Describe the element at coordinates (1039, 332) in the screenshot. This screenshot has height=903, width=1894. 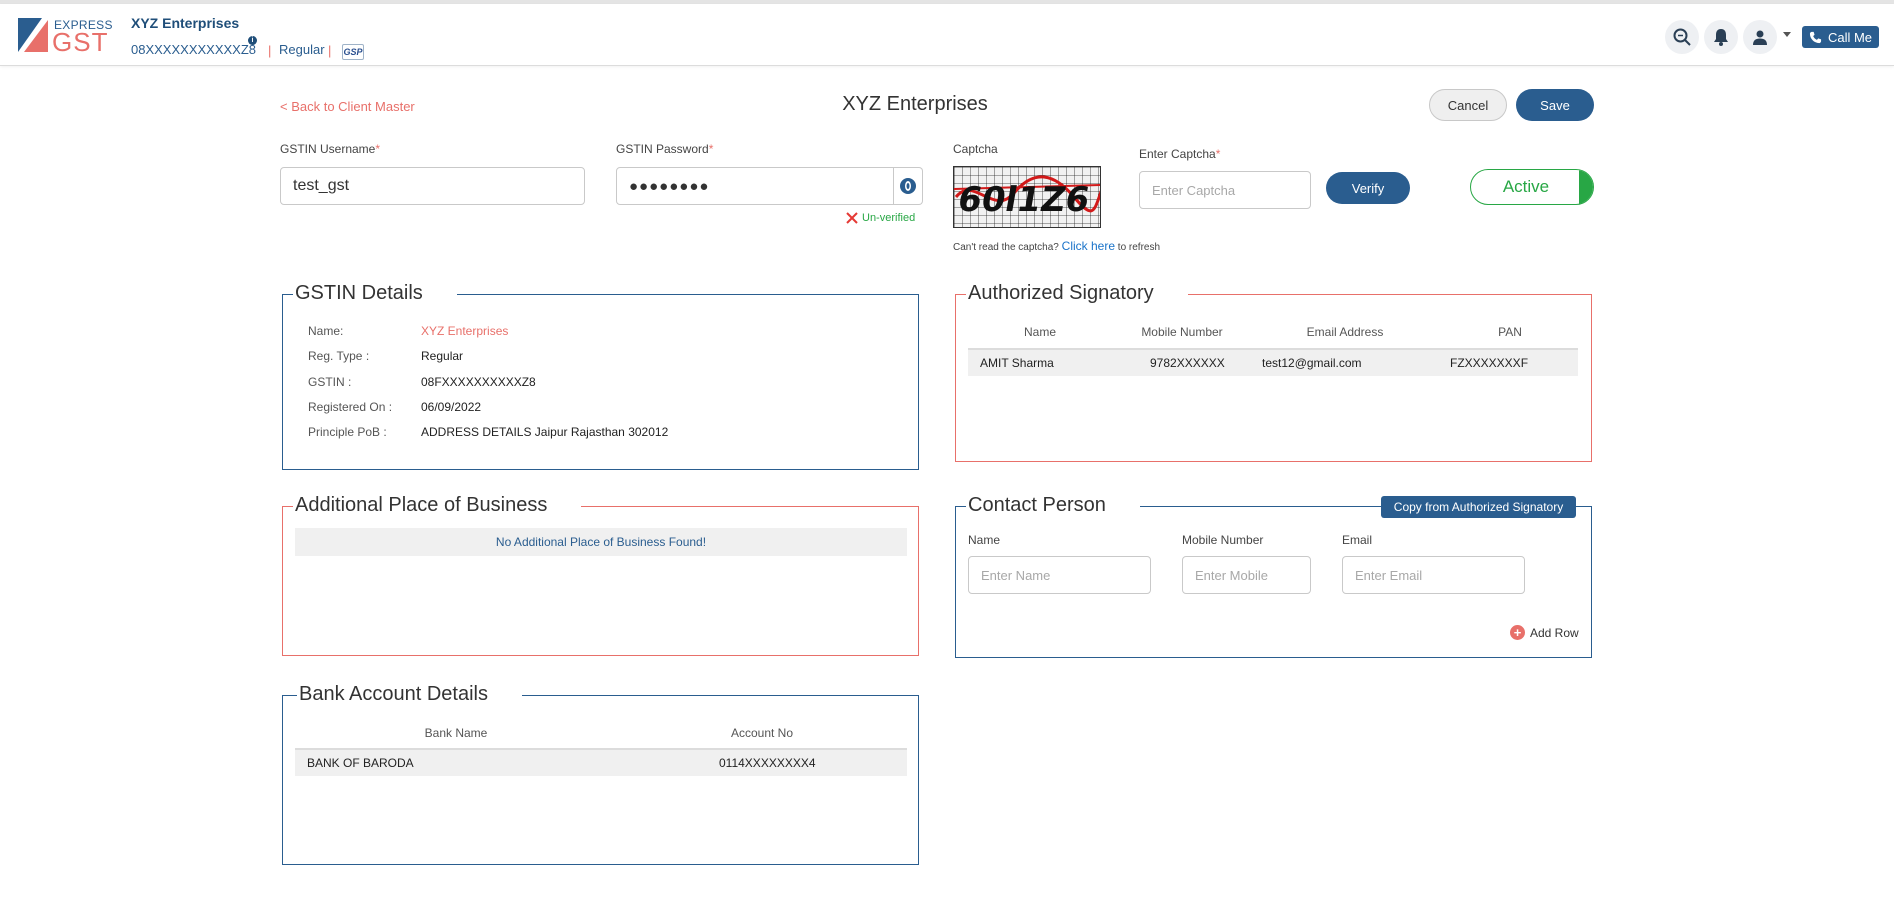
I see `column-header: Name` at that location.